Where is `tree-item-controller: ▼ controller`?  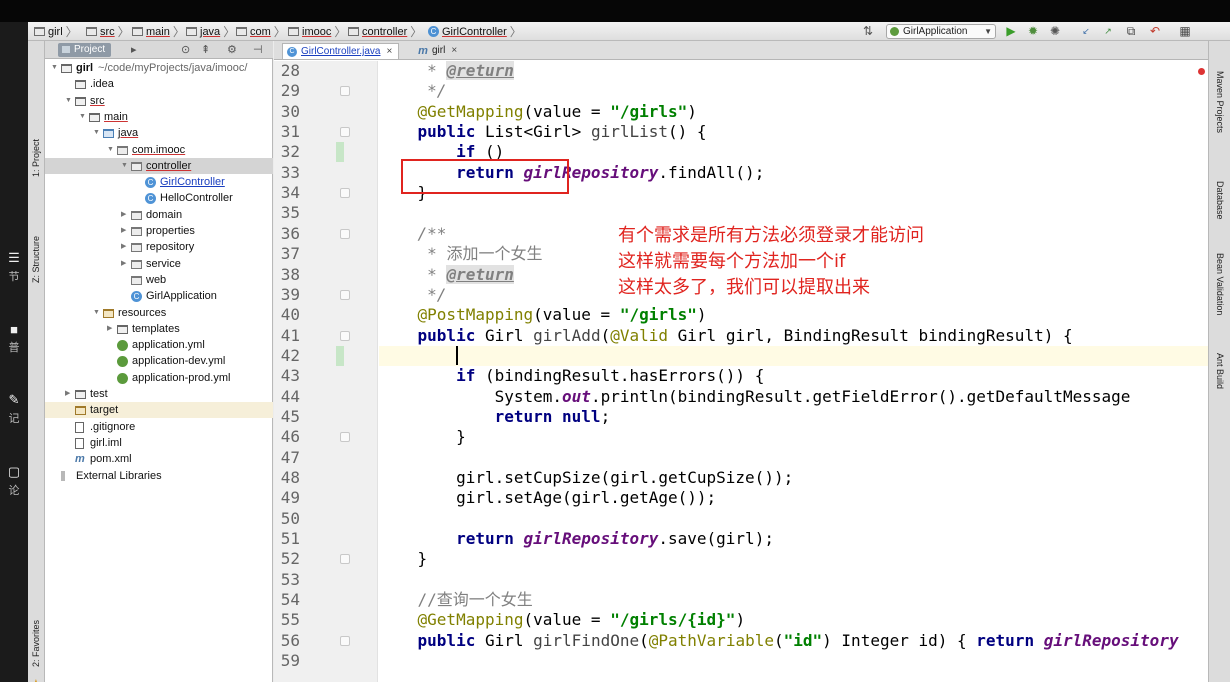
tree-item-controller: ▼ controller is located at coordinates (159, 165).